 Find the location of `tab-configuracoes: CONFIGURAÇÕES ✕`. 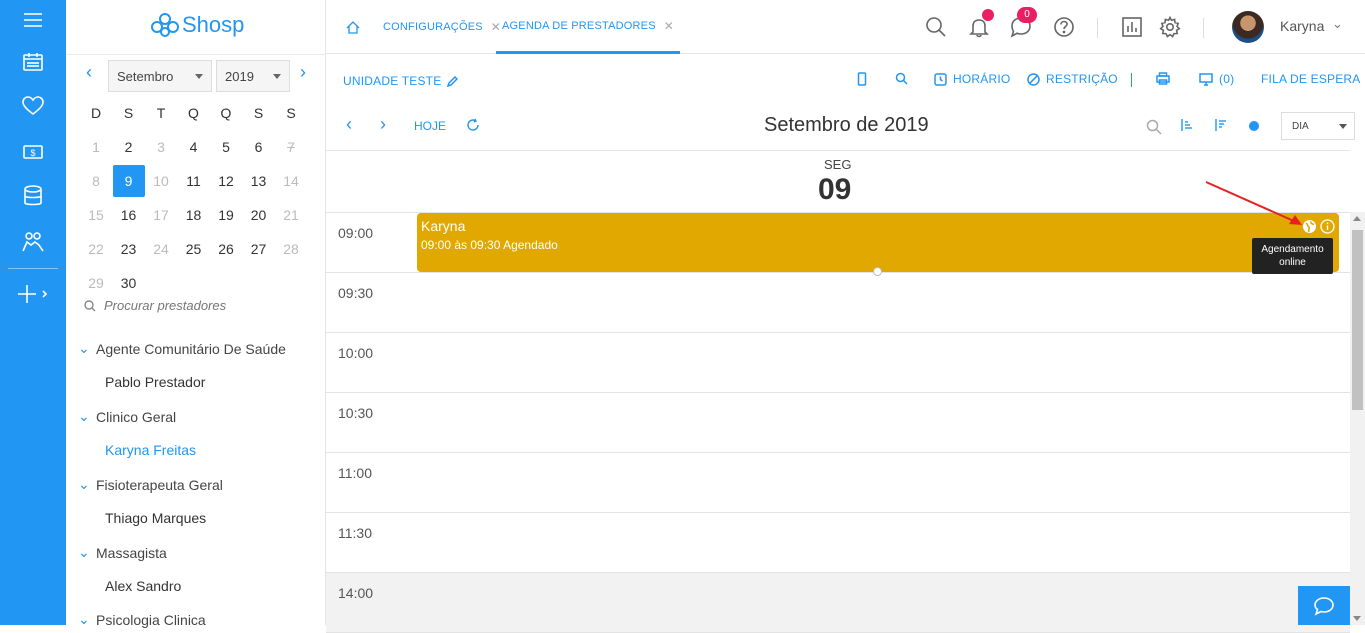

tab-configuracoes: CONFIGURAÇÕES ✕ is located at coordinates (442, 27).